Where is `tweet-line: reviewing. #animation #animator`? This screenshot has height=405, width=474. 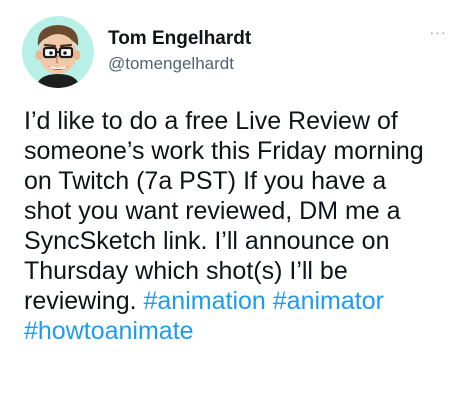
tweet-line: reviewing. #animation #animator is located at coordinates (244, 301).